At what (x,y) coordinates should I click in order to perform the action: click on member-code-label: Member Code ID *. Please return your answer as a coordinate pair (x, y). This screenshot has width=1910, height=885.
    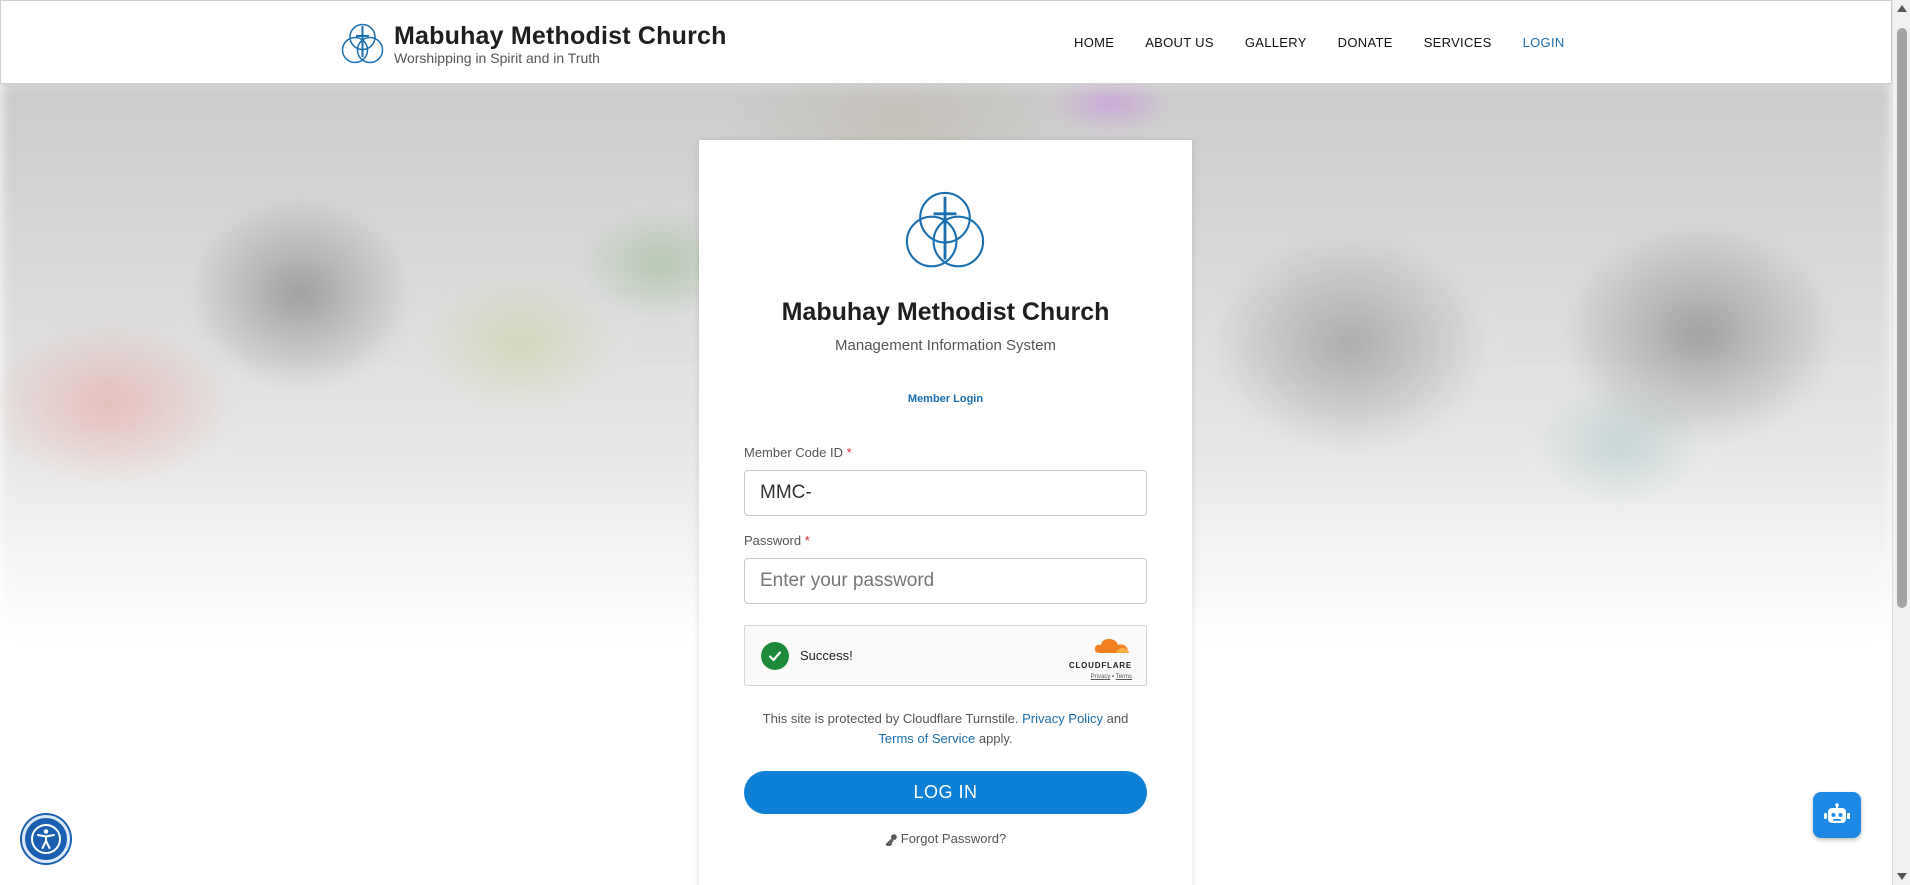
    Looking at the image, I should click on (798, 452).